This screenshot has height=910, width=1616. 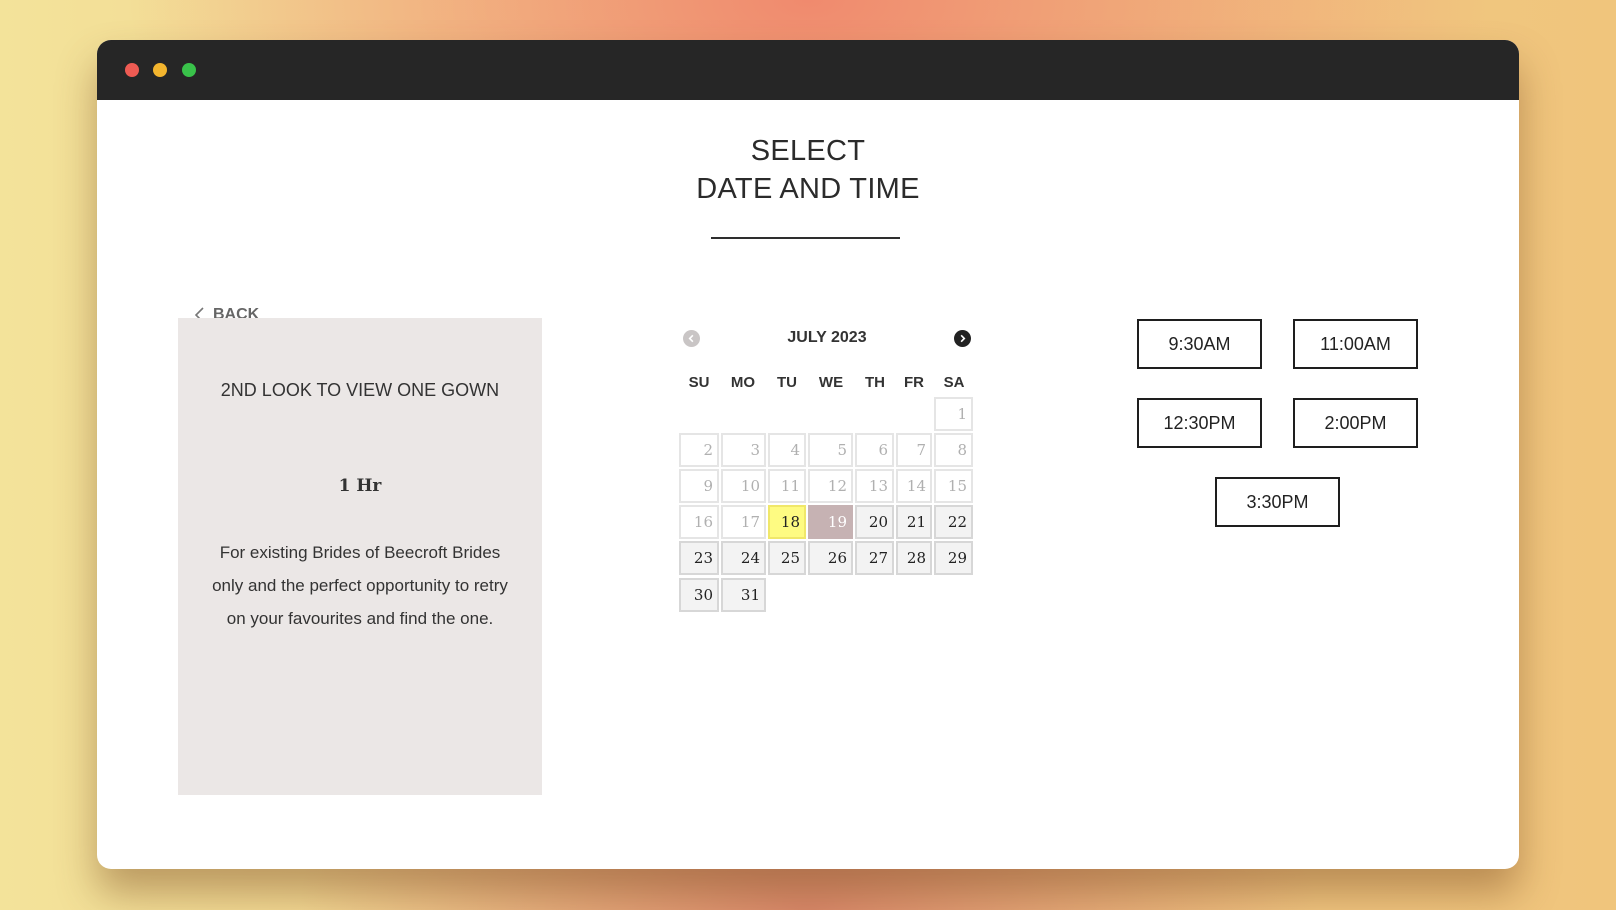 I want to click on calendar-day: 28, so click(x=914, y=558).